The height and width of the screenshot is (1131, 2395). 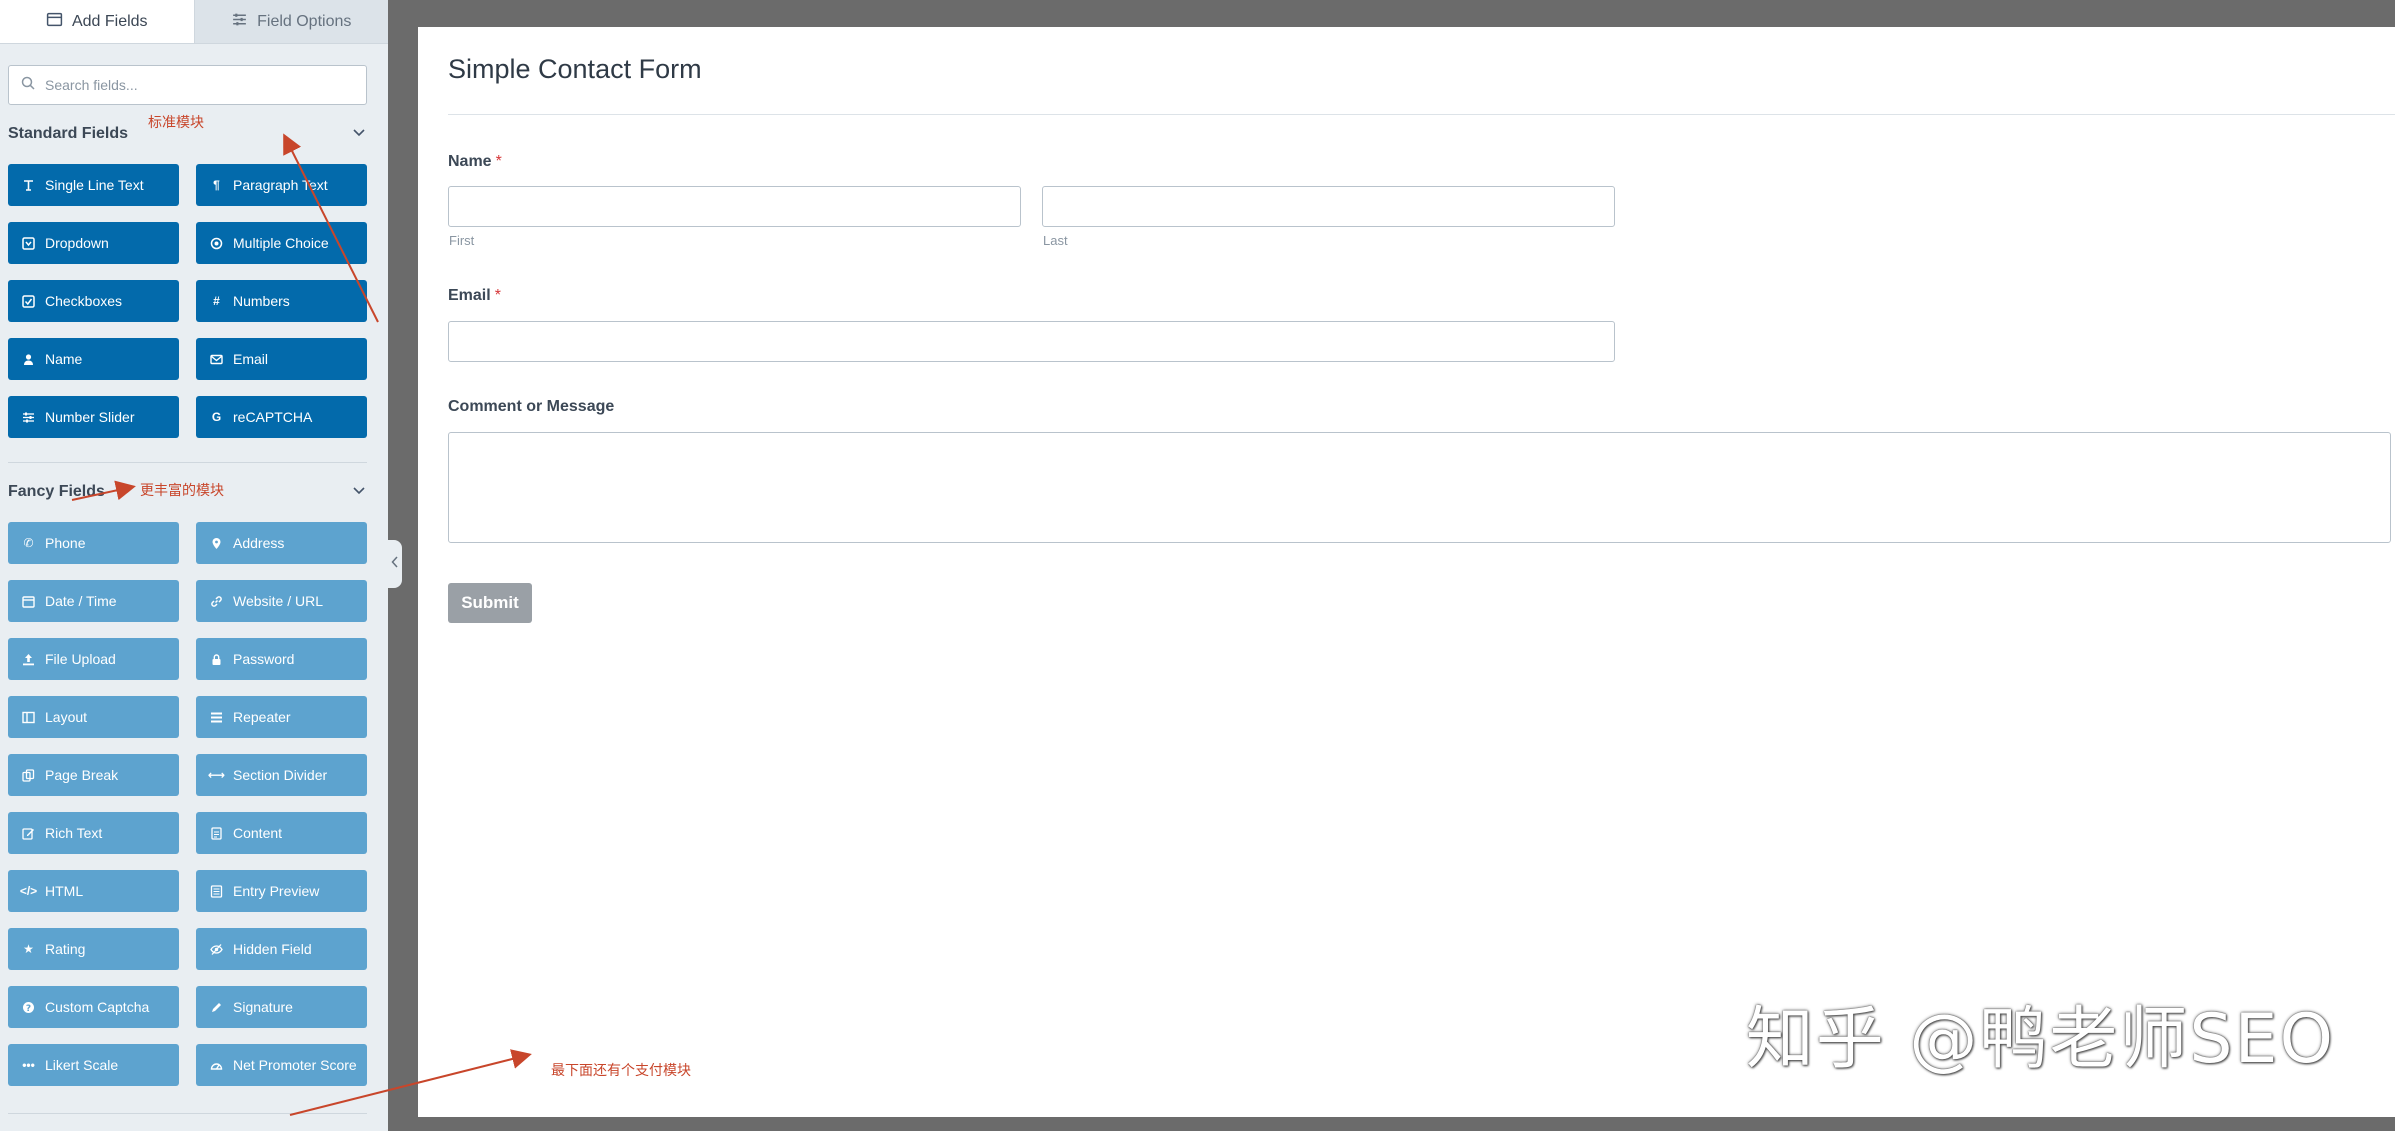 What do you see at coordinates (216, 1007) in the screenshot?
I see `pen-icon` at bounding box center [216, 1007].